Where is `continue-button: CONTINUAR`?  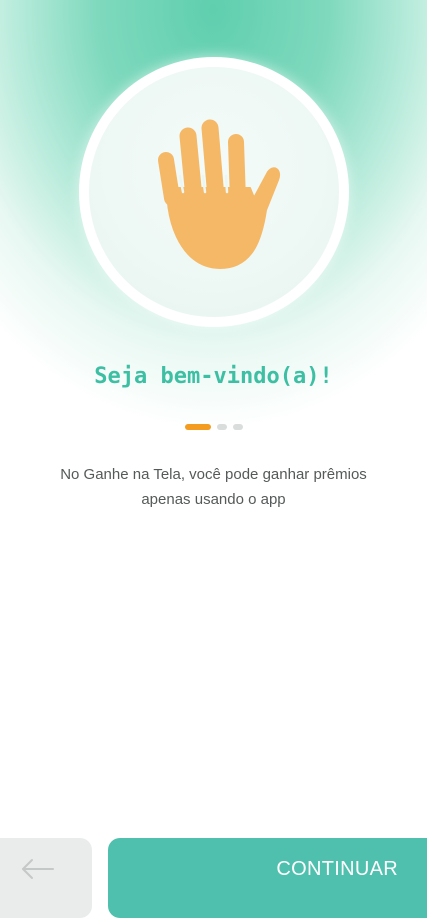 continue-button: CONTINUAR is located at coordinates (267, 878).